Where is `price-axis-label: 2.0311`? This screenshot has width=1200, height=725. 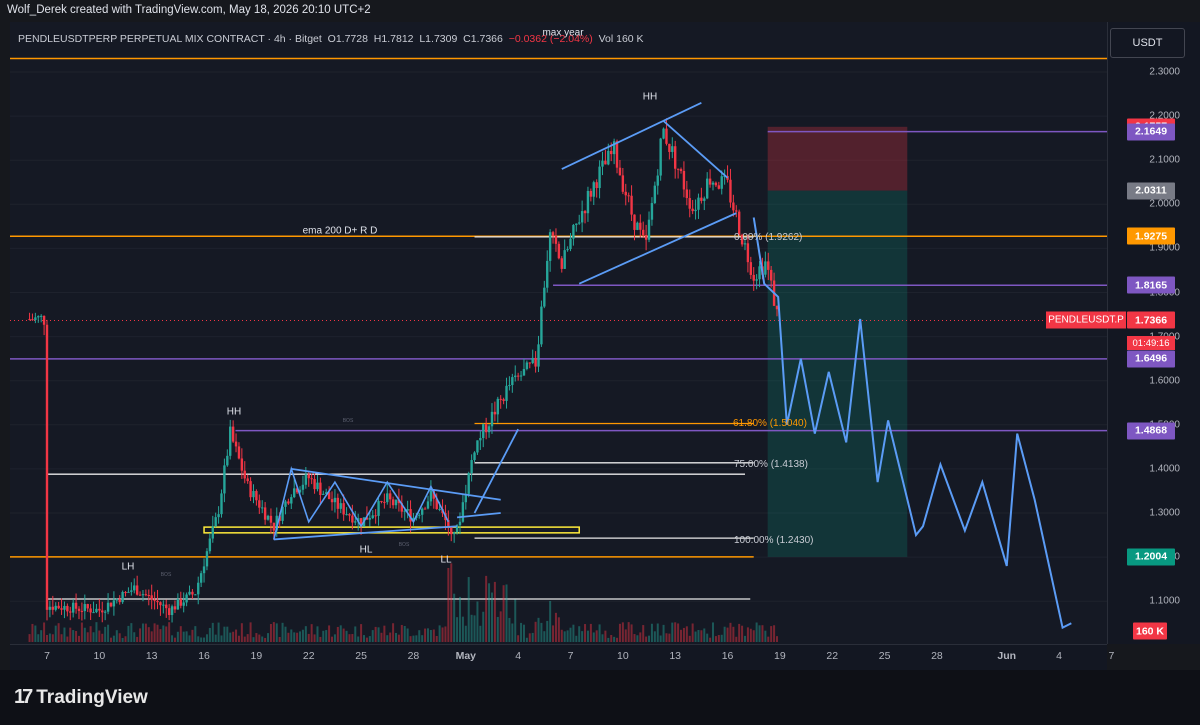
price-axis-label: 2.0311 is located at coordinates (1151, 191).